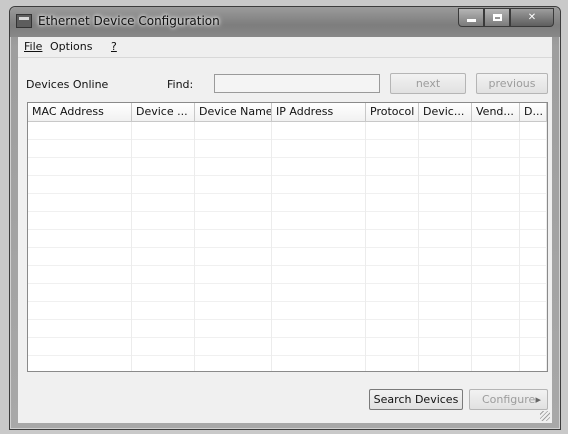 This screenshot has width=568, height=434. I want to click on caption-buttons: ✕, so click(506, 18).